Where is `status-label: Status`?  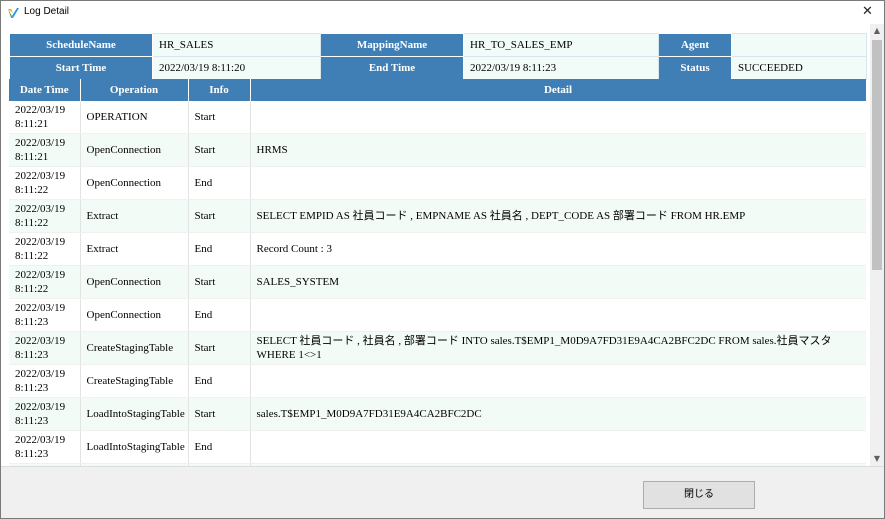 status-label: Status is located at coordinates (695, 68).